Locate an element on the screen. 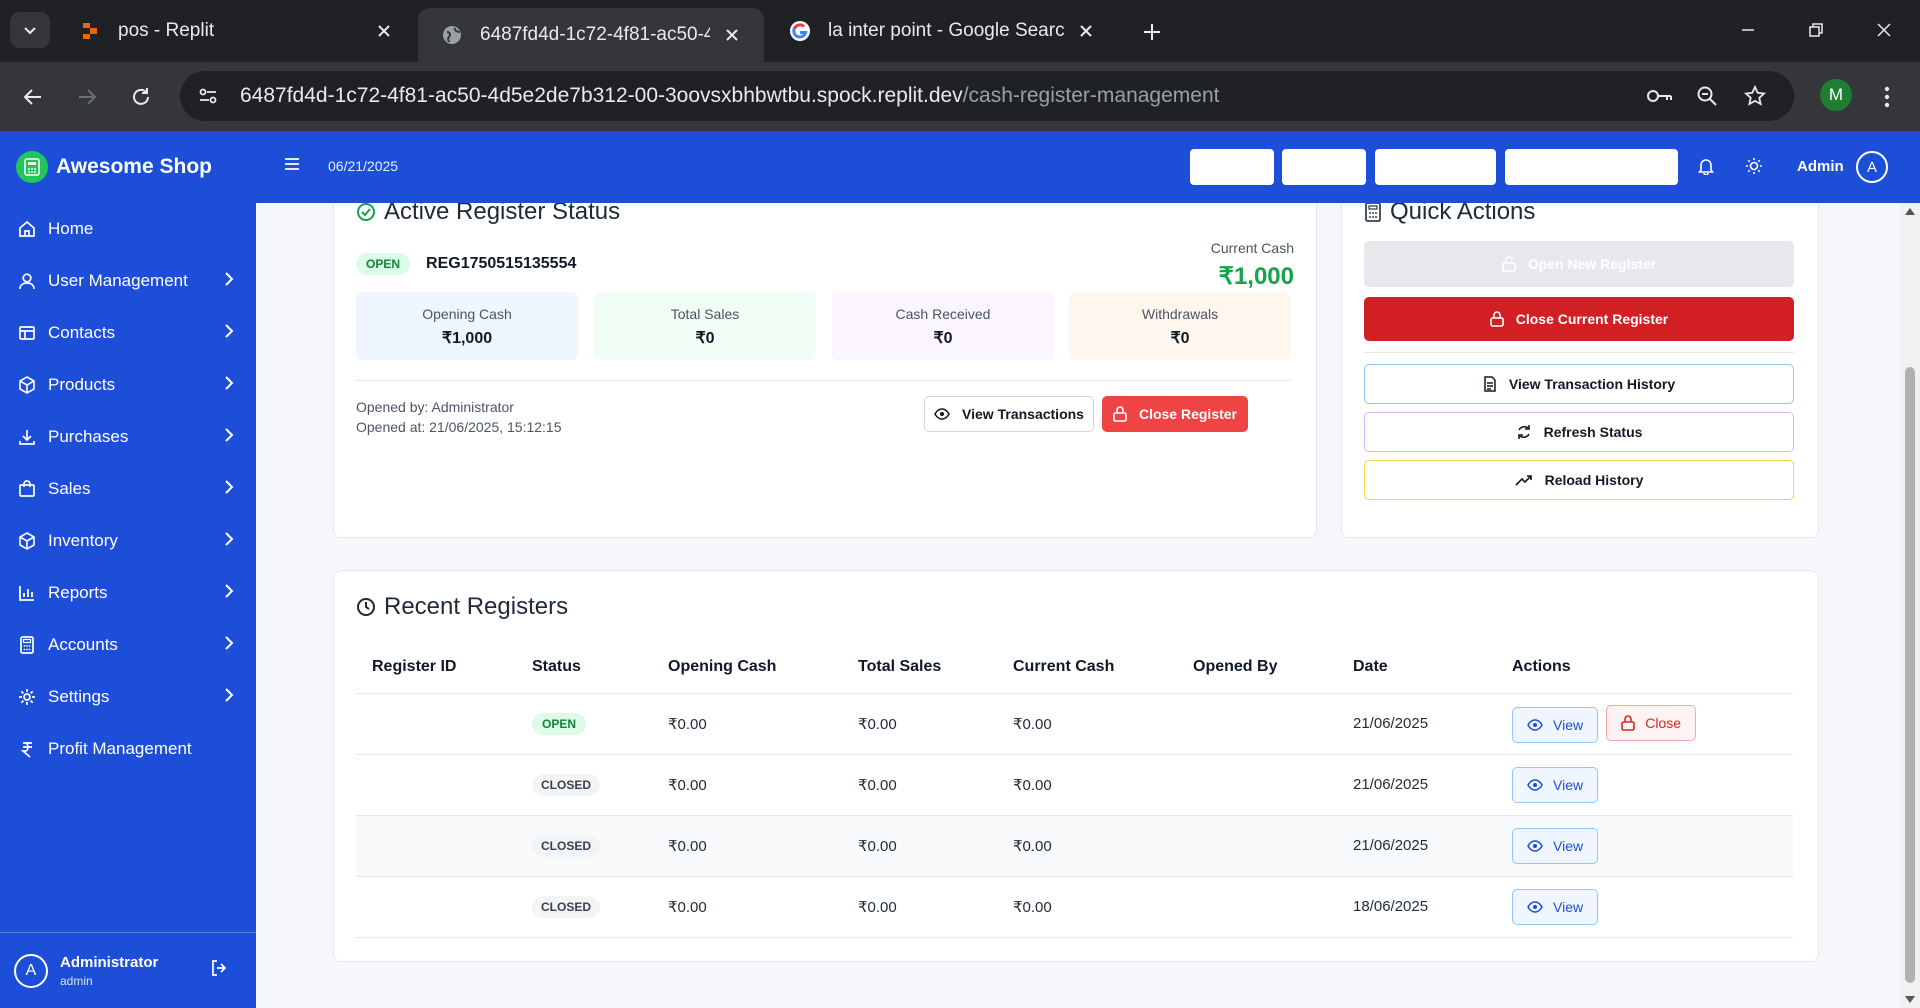 This screenshot has width=1920, height=1008. sidebar-item-profit-management: Profit Management is located at coordinates (128, 749).